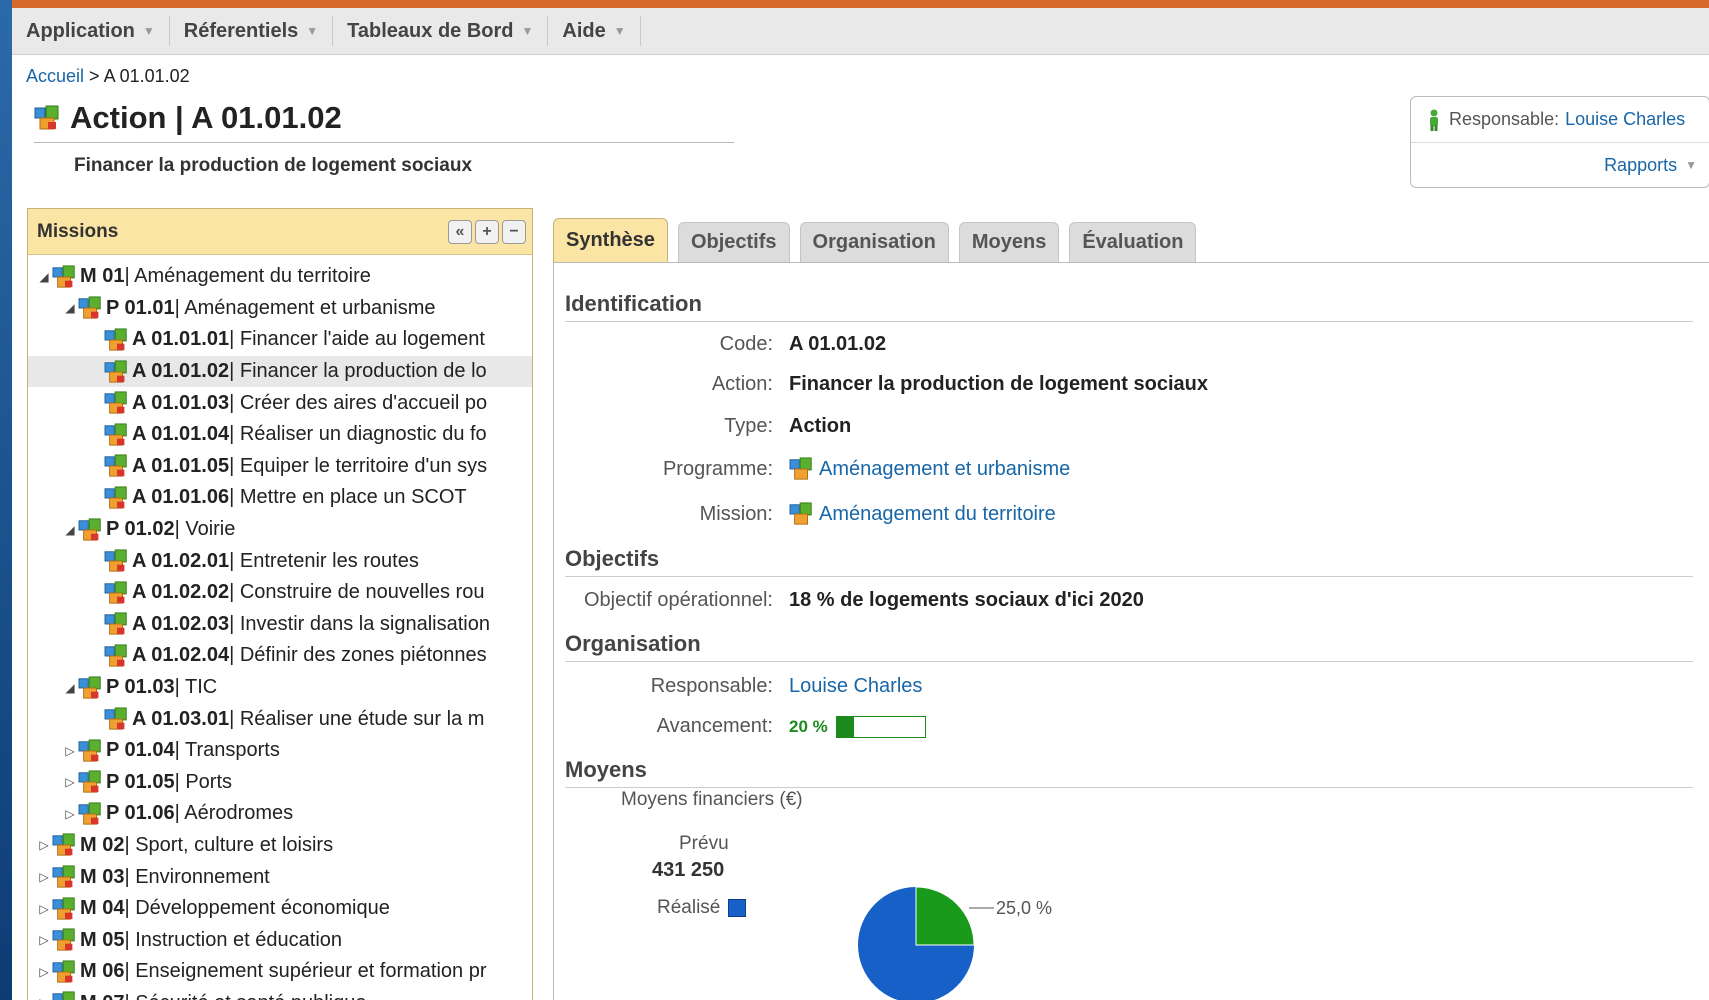  I want to click on responsable-row: Responsable: Louise Charles, so click(1560, 120).